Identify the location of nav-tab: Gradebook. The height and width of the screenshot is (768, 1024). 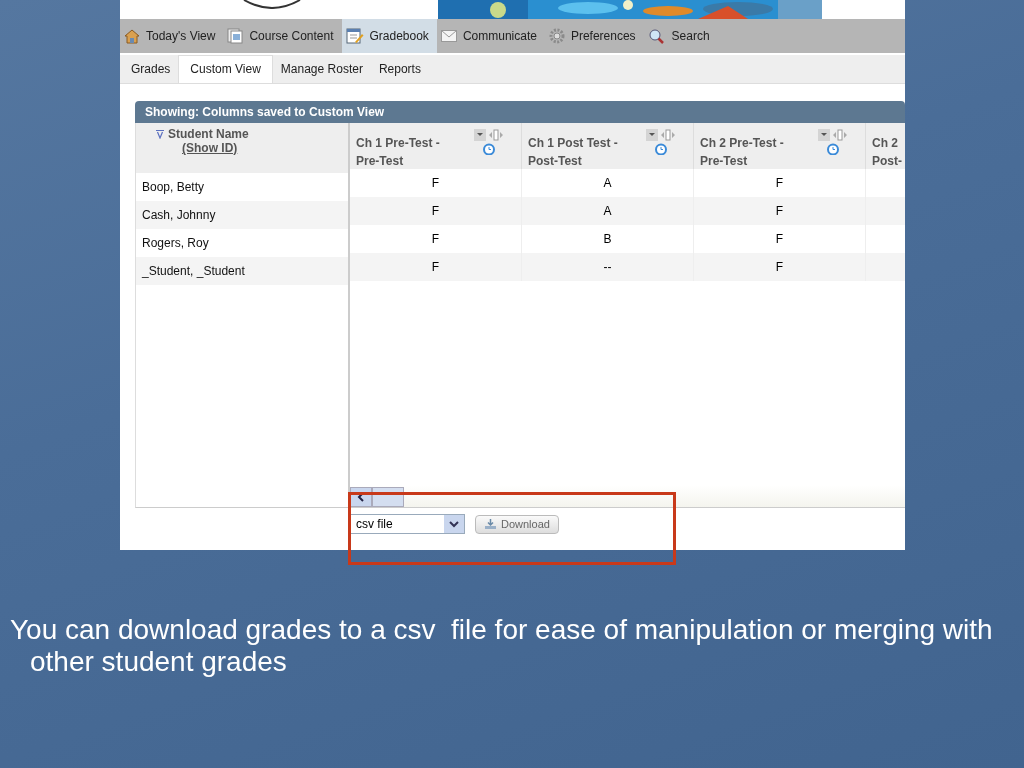
(389, 36).